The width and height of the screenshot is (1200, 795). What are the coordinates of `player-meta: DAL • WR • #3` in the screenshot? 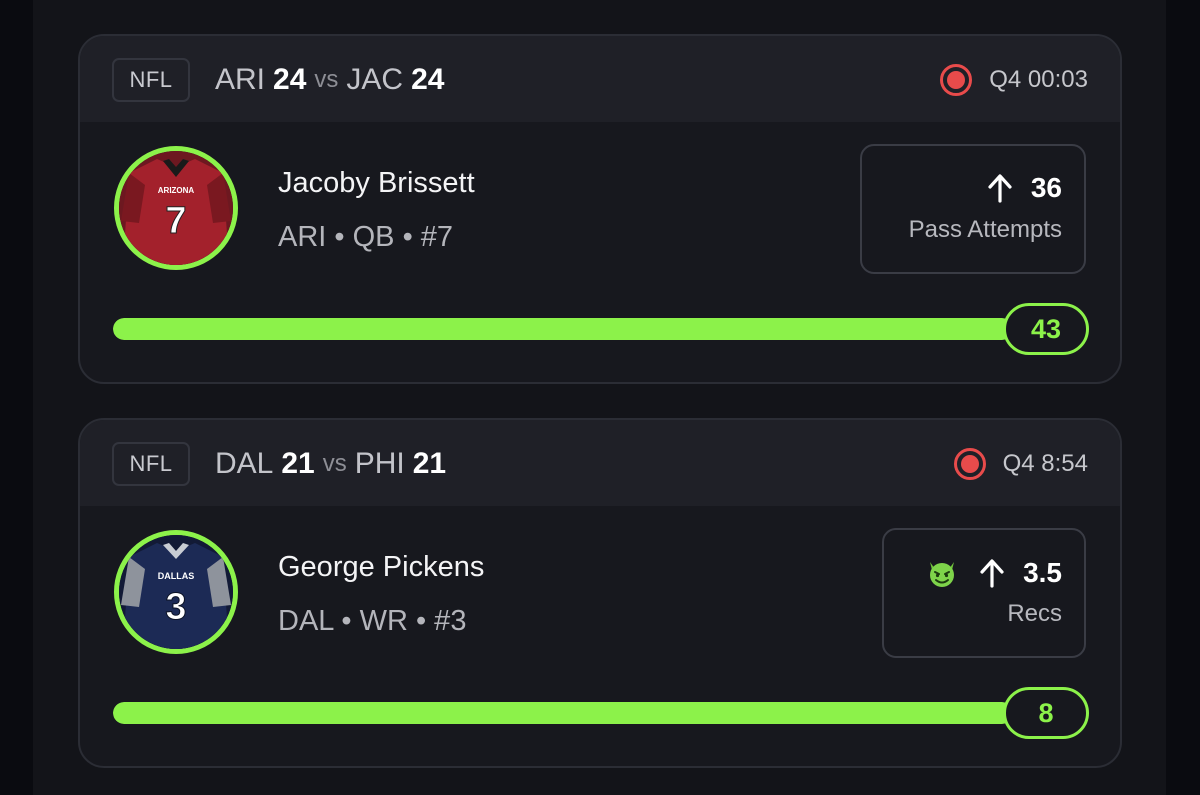 It's located at (372, 621).